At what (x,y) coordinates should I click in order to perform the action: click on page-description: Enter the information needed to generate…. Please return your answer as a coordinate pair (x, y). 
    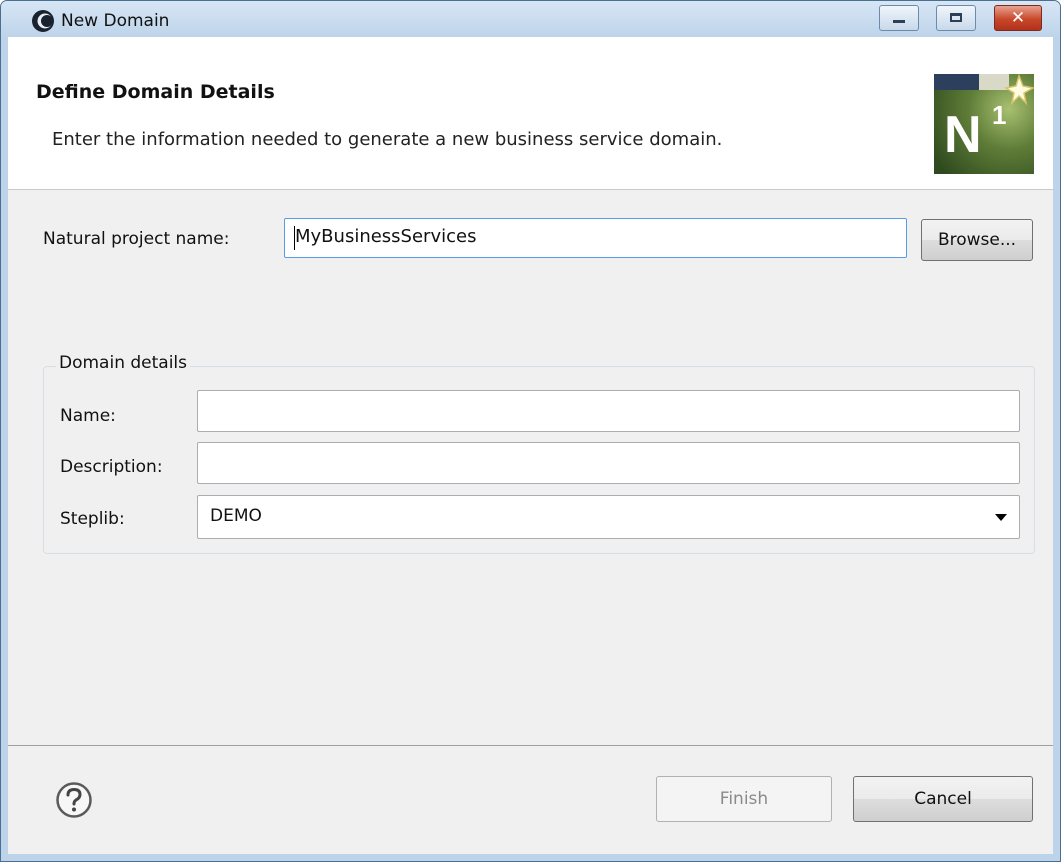
    Looking at the image, I should click on (387, 139).